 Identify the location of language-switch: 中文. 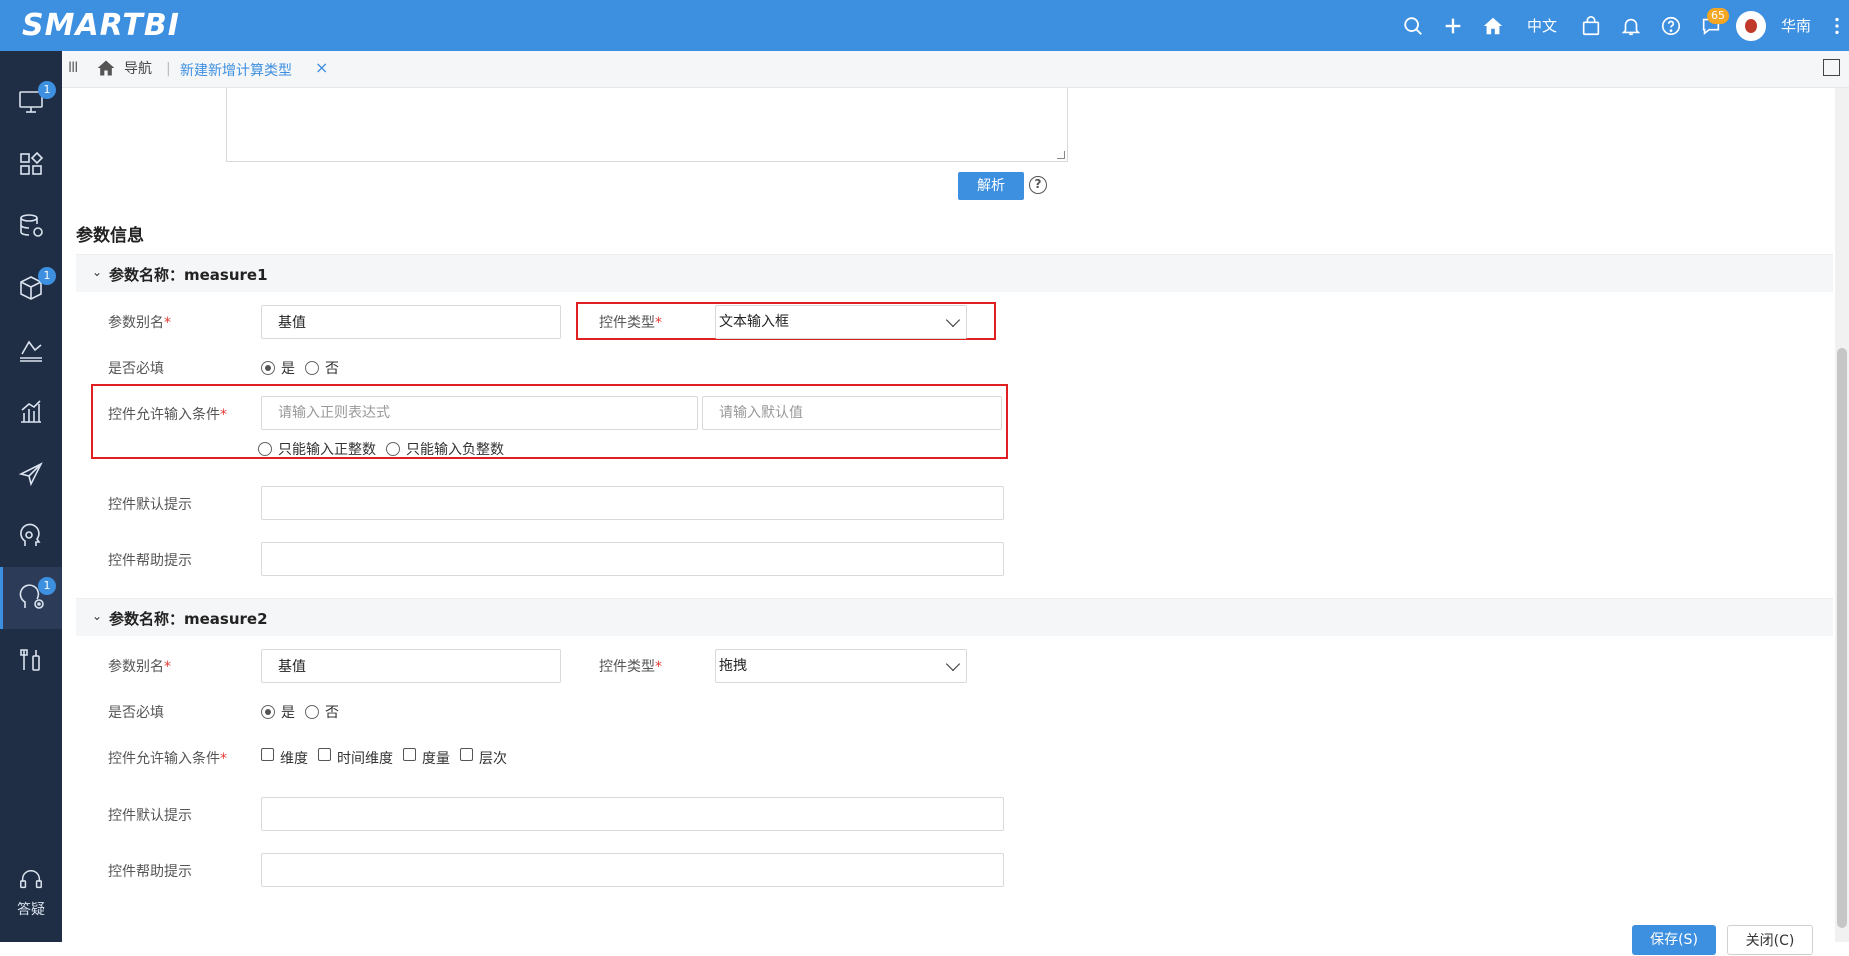
(1542, 25).